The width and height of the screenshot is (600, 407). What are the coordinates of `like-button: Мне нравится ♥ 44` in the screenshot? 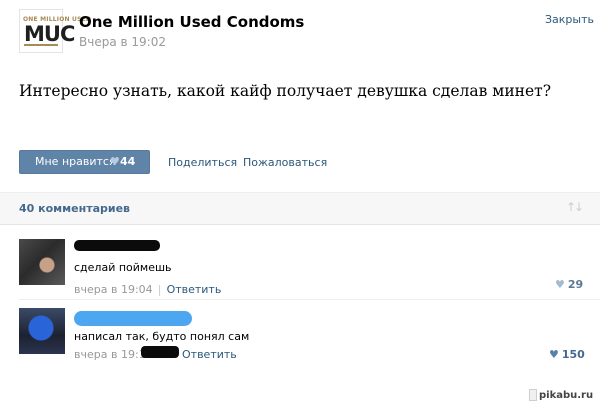 It's located at (84, 162).